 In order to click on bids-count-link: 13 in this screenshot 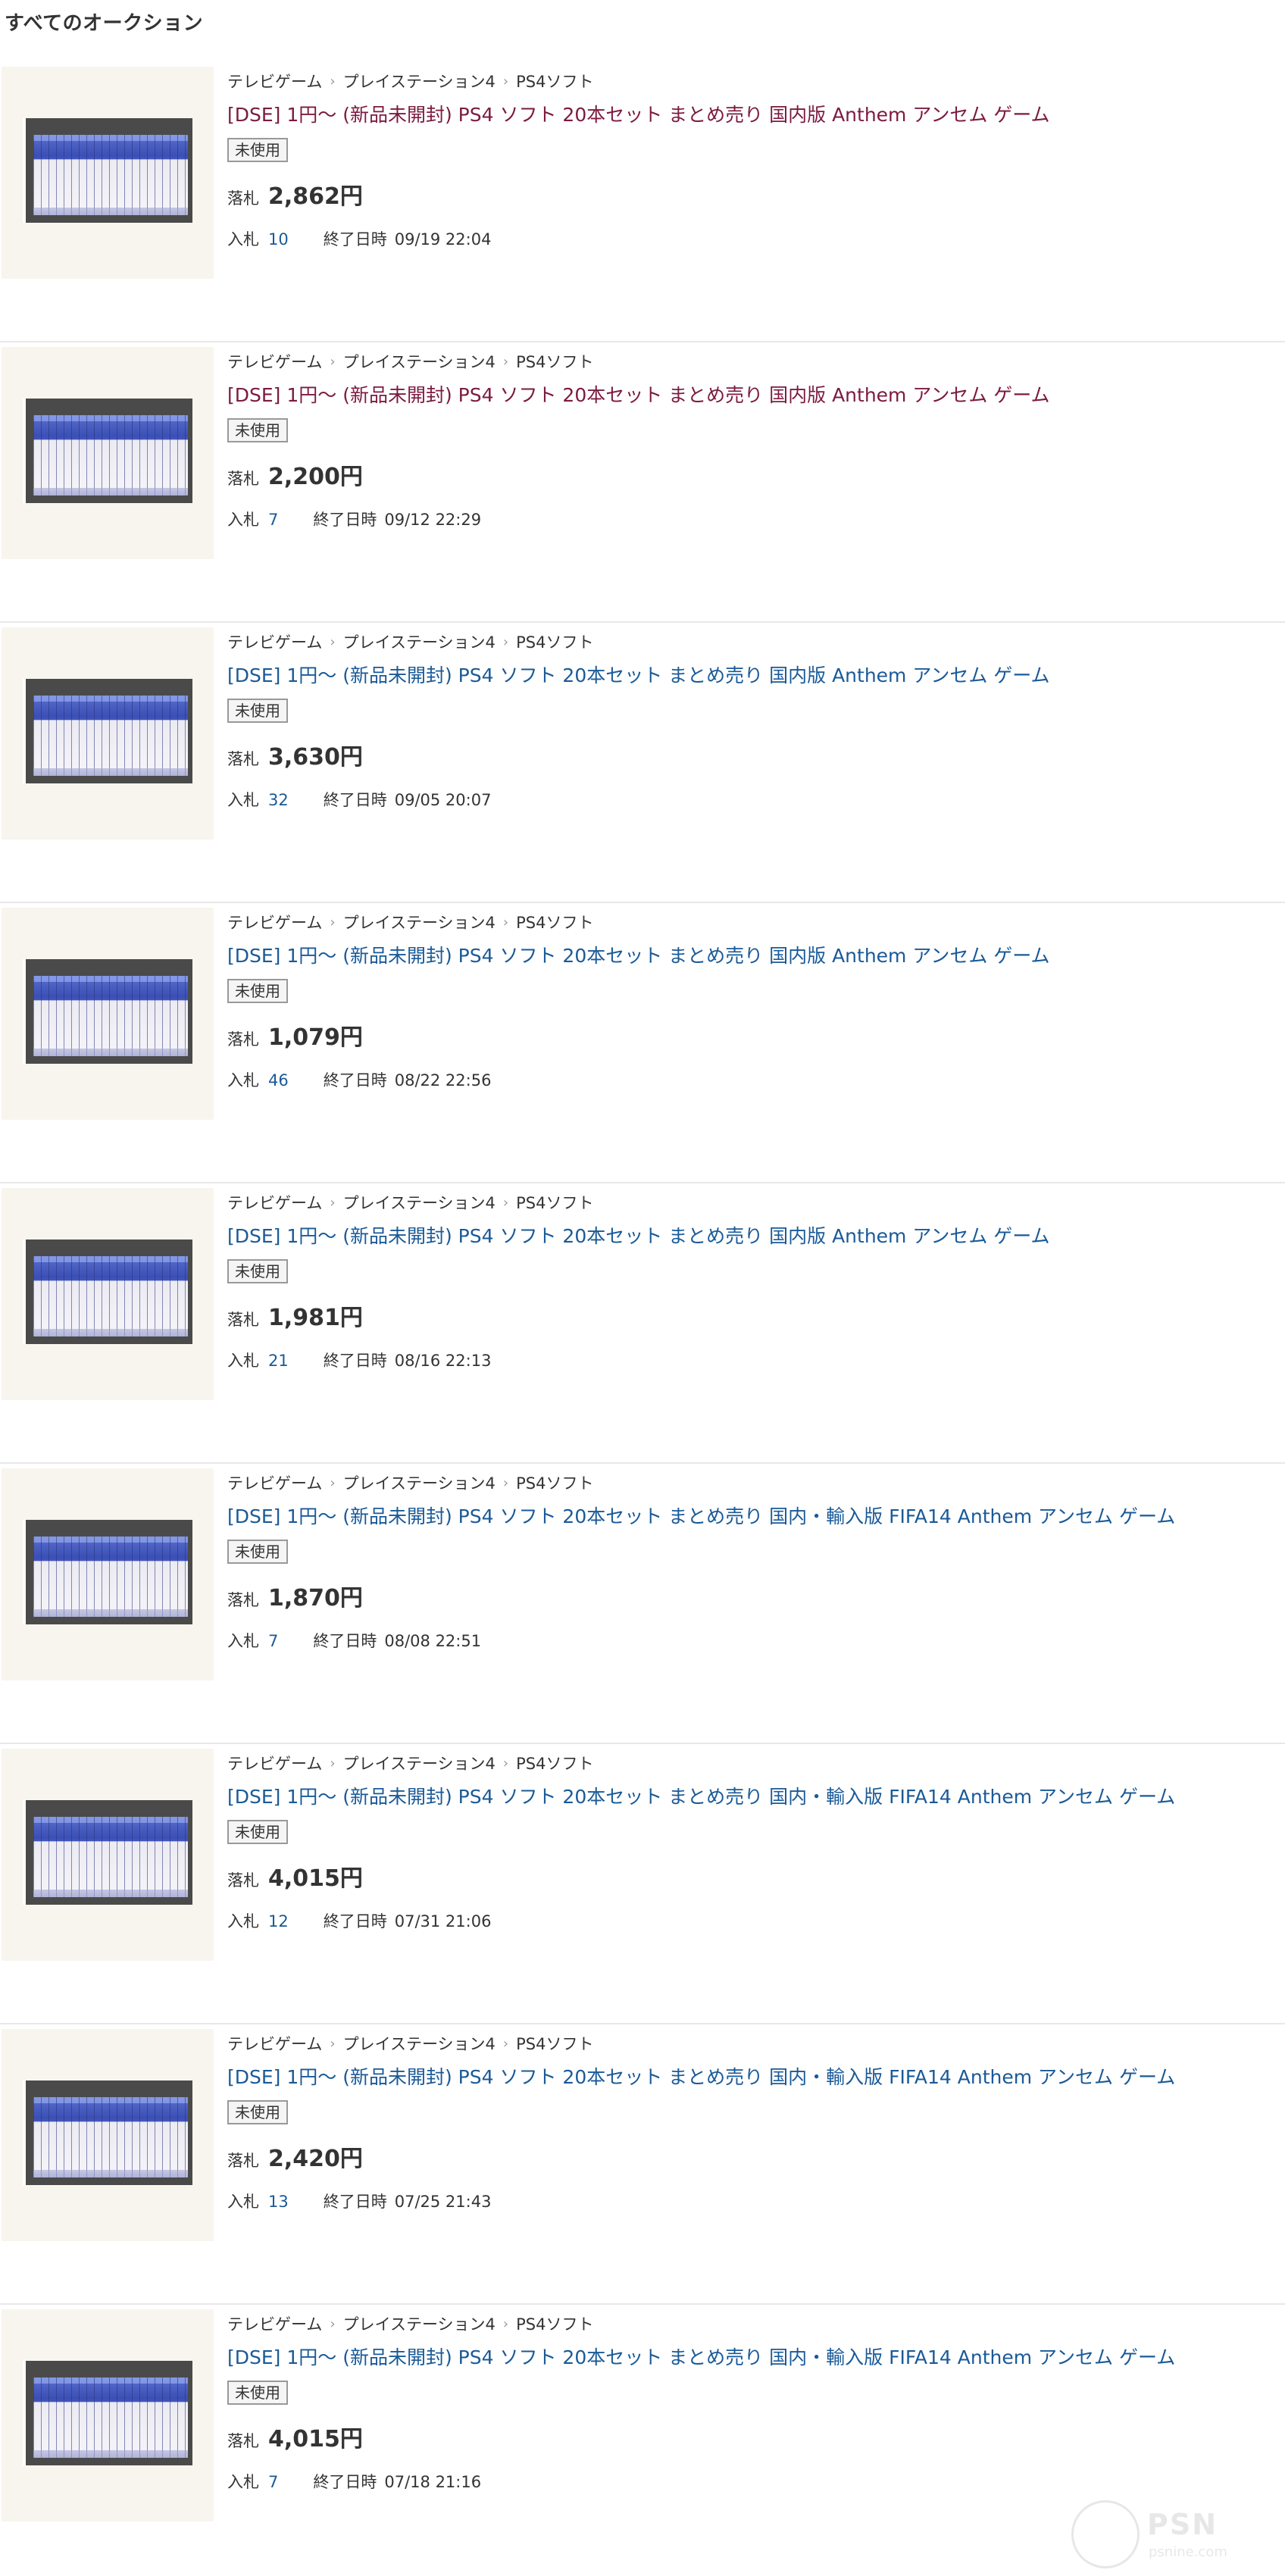, I will do `click(278, 2202)`.